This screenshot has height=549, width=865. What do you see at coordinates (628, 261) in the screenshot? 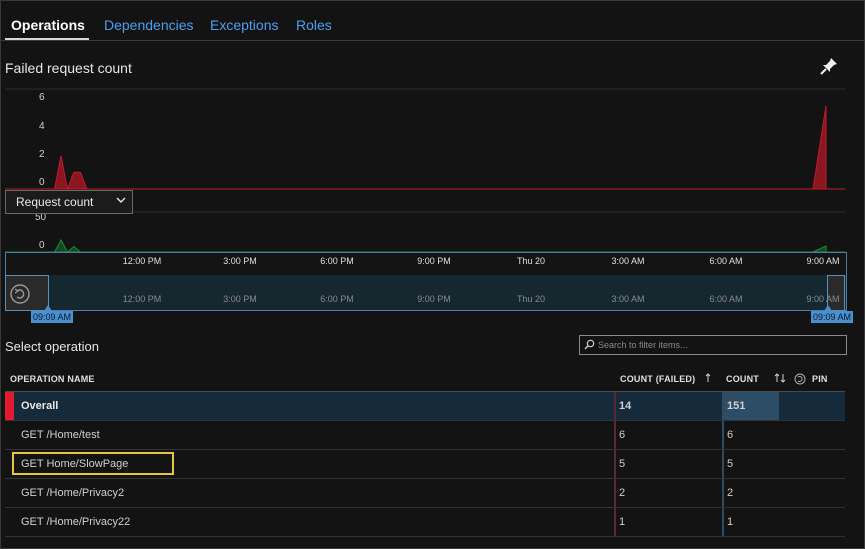
I see `x-tick-label: 3:00 AM` at bounding box center [628, 261].